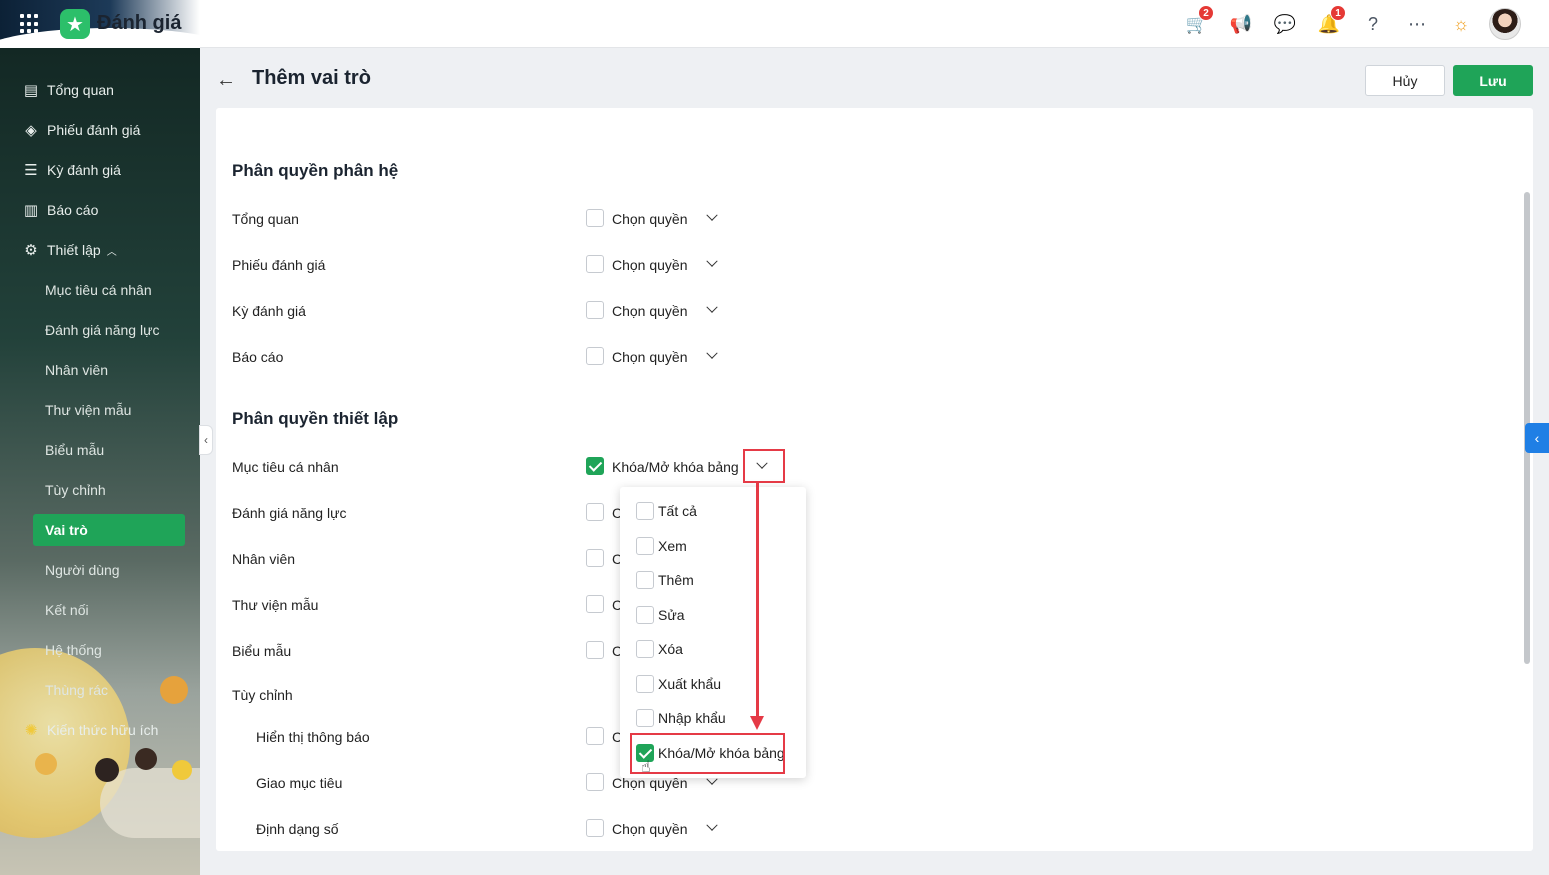  Describe the element at coordinates (676, 580) in the screenshot. I see `option-label: Thêm` at that location.